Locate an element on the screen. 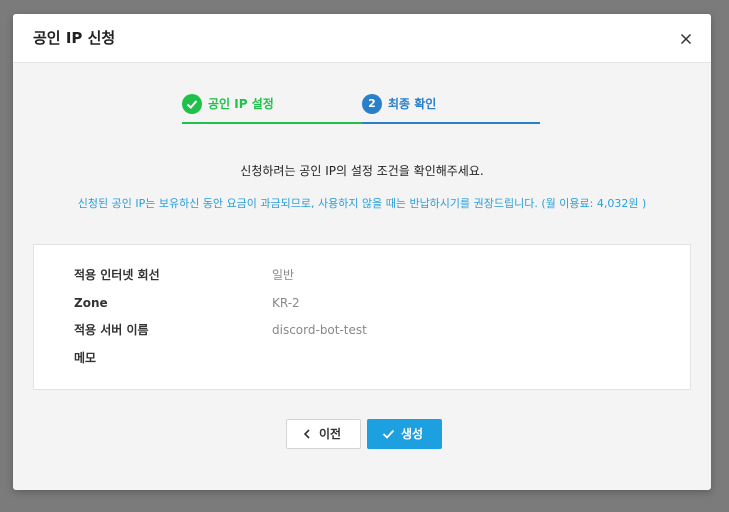 The width and height of the screenshot is (729, 512). close-icon is located at coordinates (686, 39).